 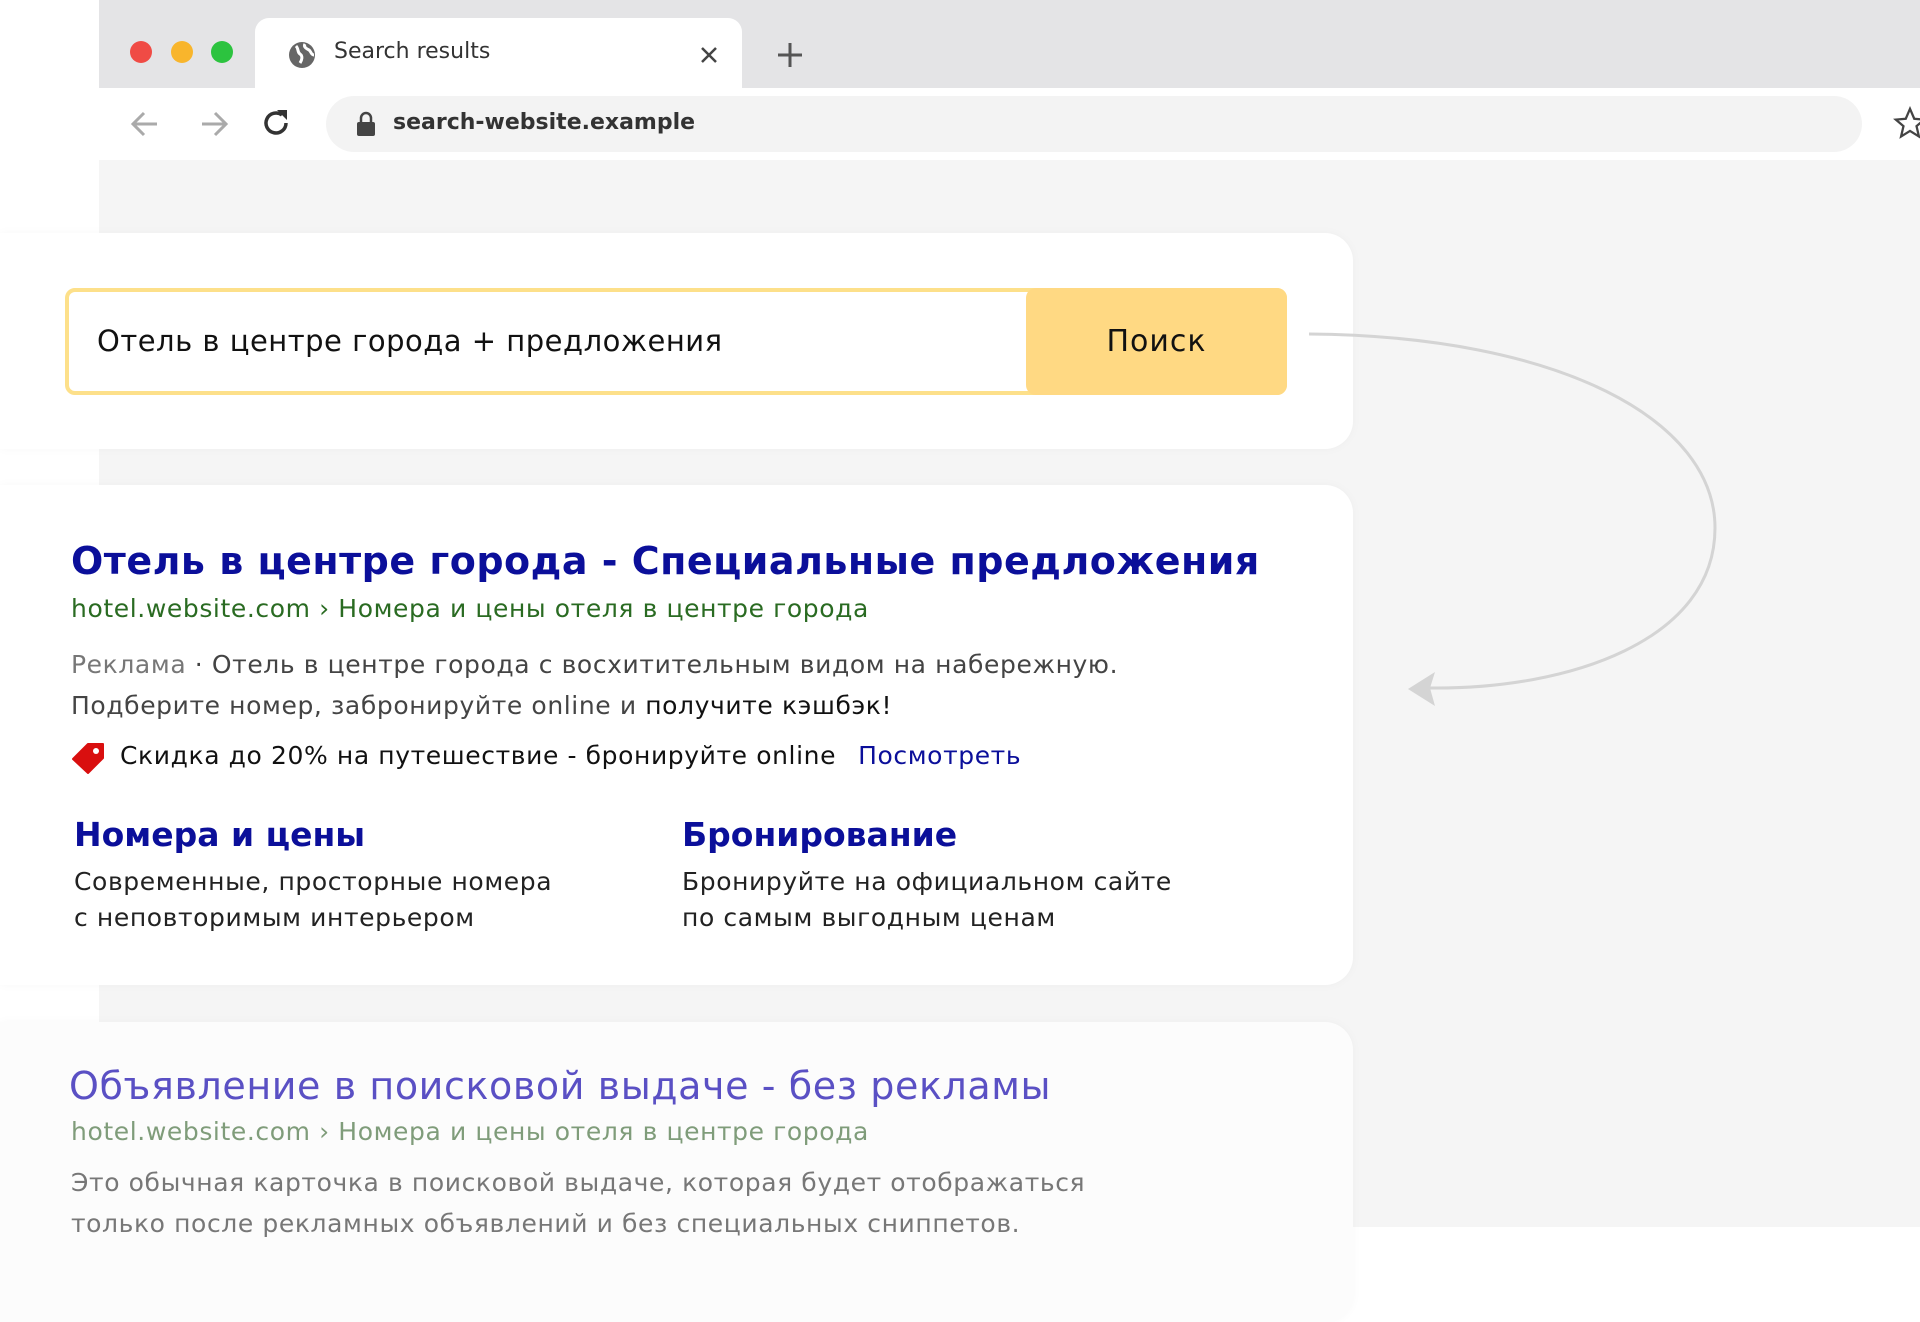 What do you see at coordinates (498, 54) in the screenshot?
I see `tab-search-results: Search results` at bounding box center [498, 54].